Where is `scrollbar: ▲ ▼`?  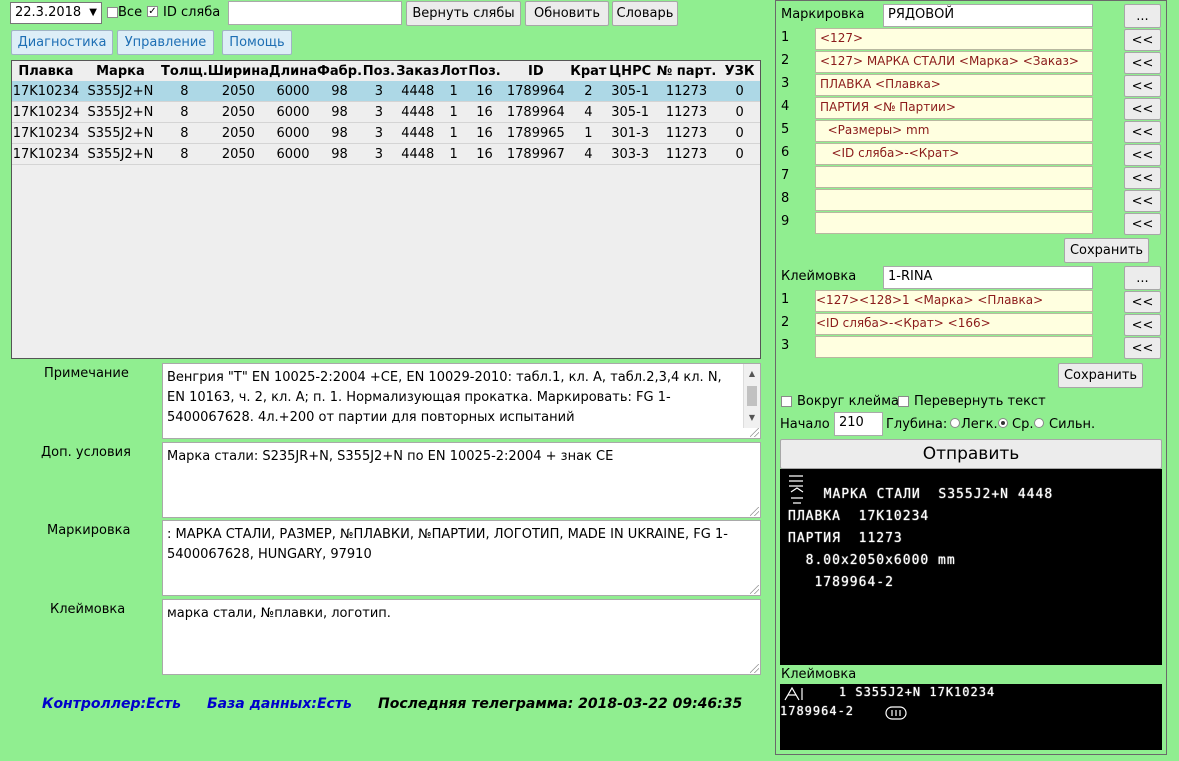 scrollbar: ▲ ▼ is located at coordinates (751, 396).